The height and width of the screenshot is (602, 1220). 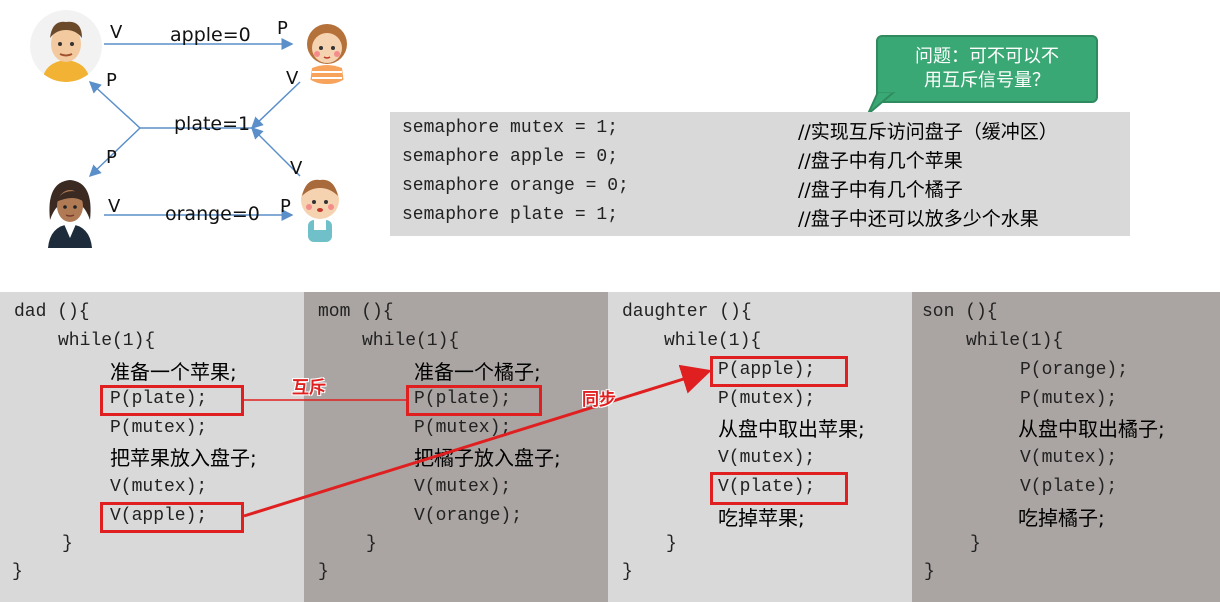 I want to click on son-line-3: 从盘中取出橘子;, so click(x=1091, y=429).